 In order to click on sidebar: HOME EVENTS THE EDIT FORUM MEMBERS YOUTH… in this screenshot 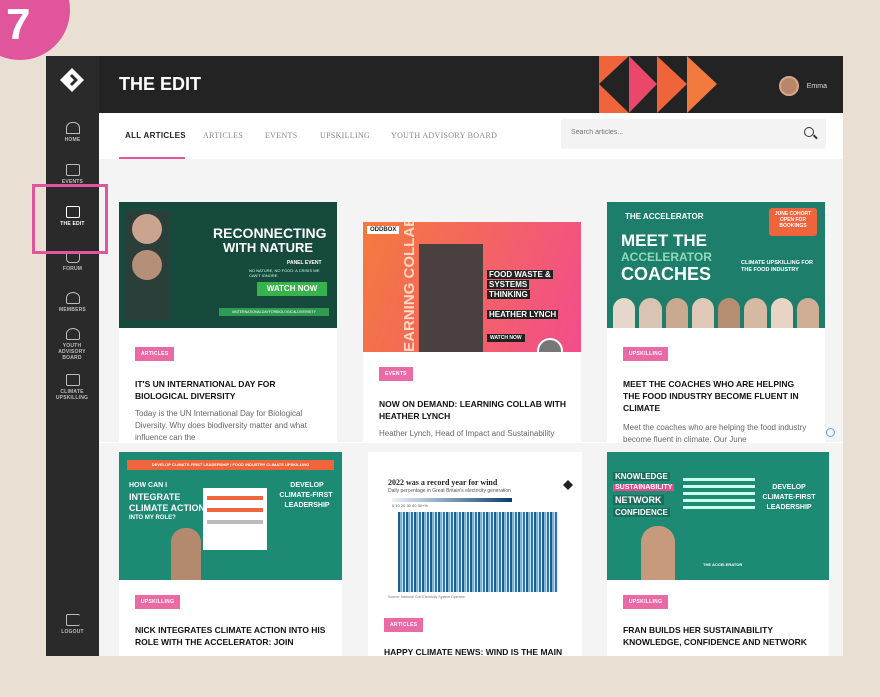, I will do `click(72, 356)`.